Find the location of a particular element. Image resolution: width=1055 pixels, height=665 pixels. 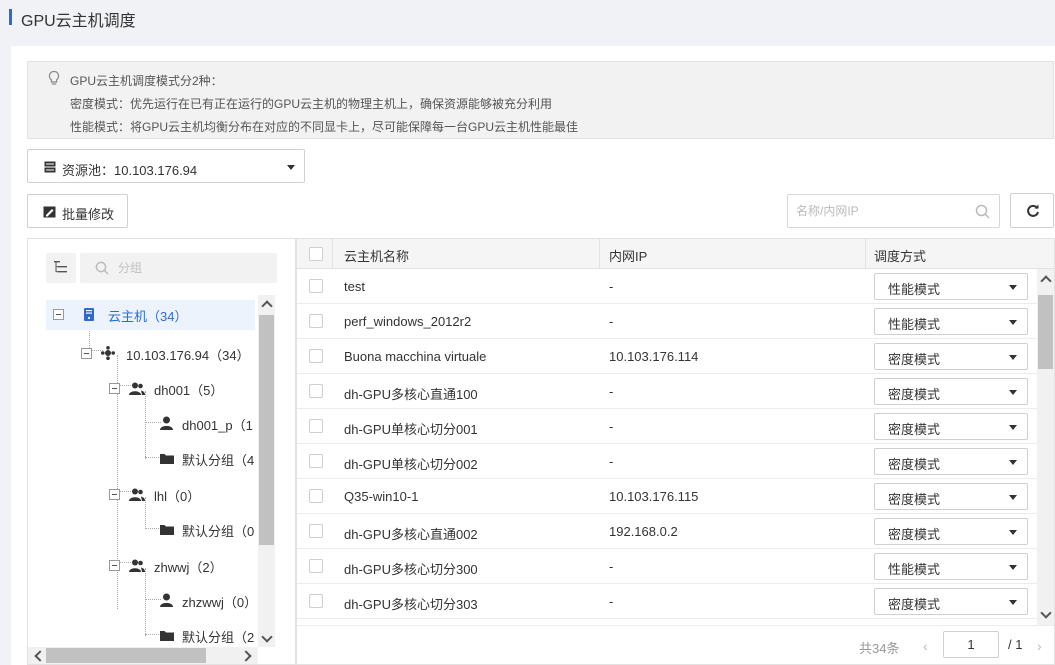

pagination: 共34条 ‹ 1 / 1 › is located at coordinates (675, 644).